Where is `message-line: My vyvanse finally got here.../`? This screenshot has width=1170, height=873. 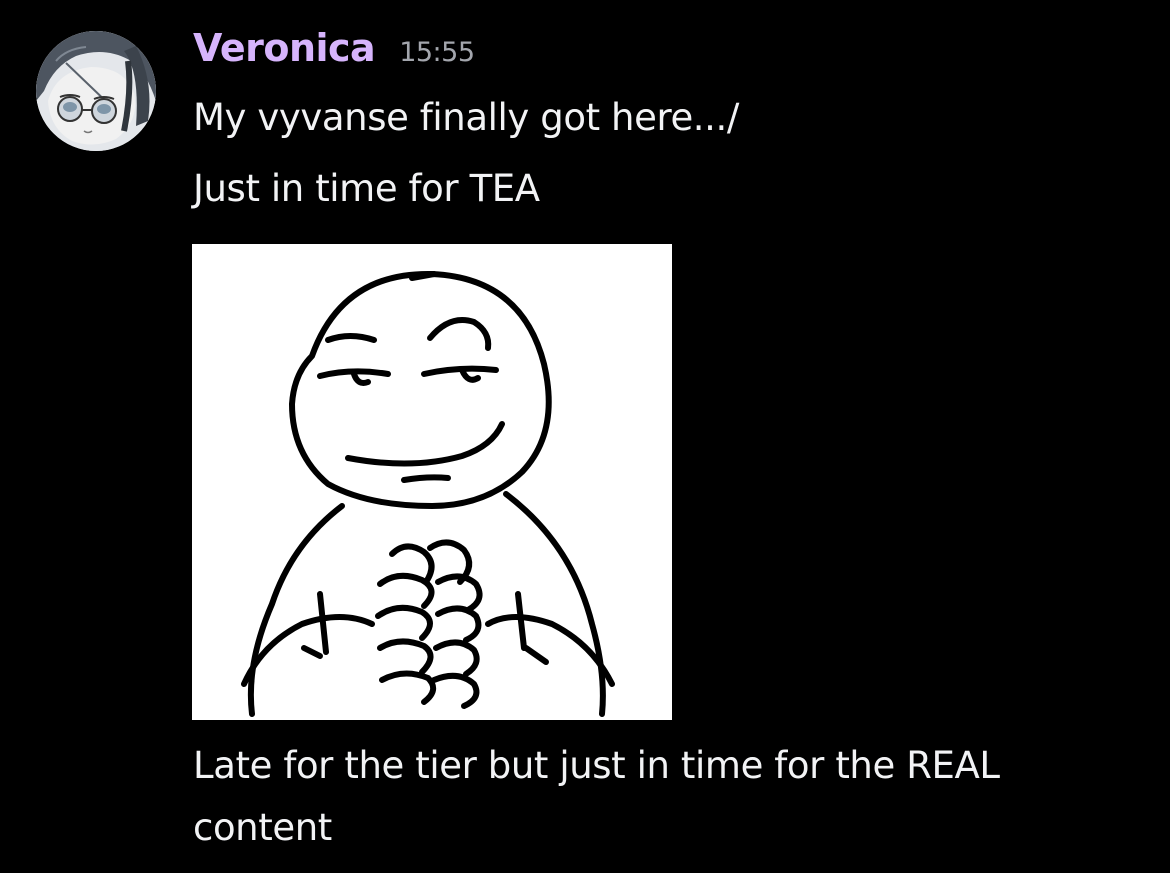
message-line: My vyvanse finally got here.../ is located at coordinates (466, 117).